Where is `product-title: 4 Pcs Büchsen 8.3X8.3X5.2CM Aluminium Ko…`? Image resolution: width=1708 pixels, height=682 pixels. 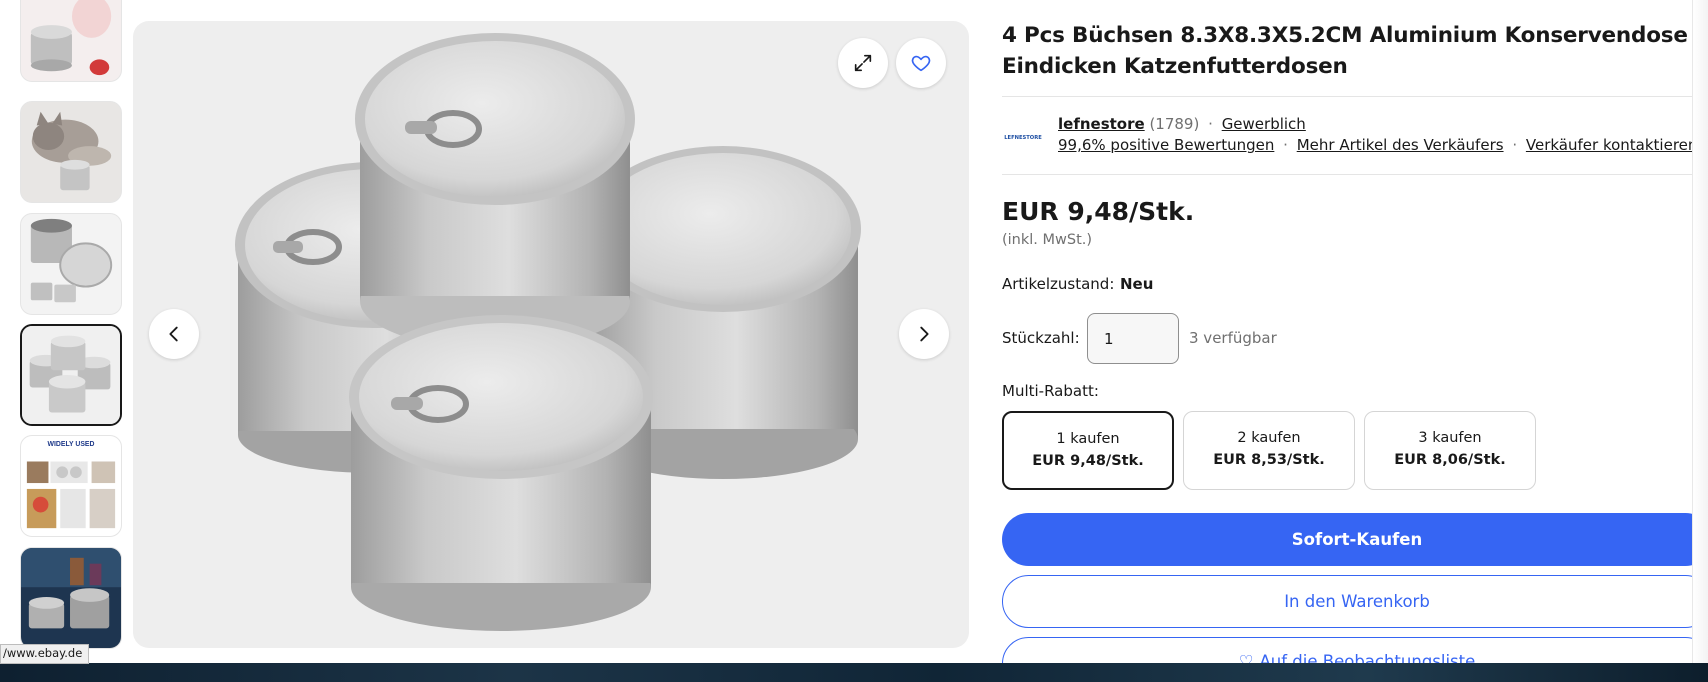 product-title: 4 Pcs Büchsen 8.3X8.3X5.2CM Aluminium Ko… is located at coordinates (1345, 51).